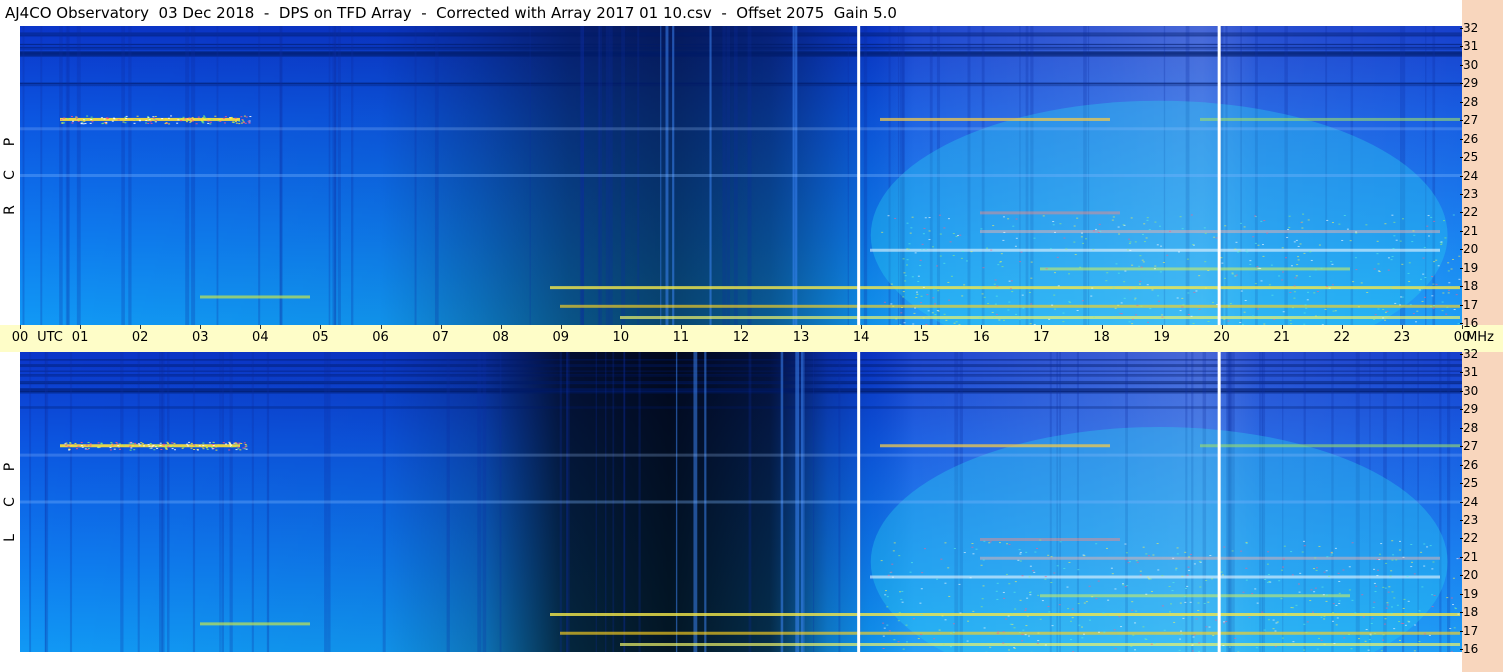 This screenshot has height=672, width=1503. What do you see at coordinates (1469, 230) in the screenshot?
I see `freq-tick-label: 21` at bounding box center [1469, 230].